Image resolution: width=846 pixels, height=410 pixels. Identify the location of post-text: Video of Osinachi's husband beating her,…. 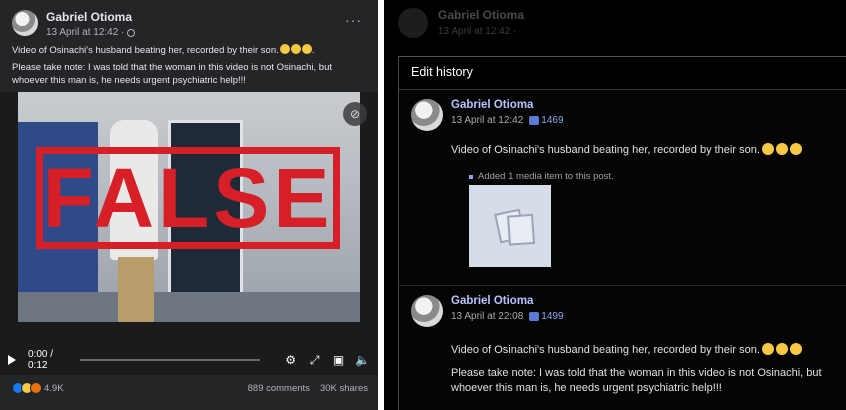
(189, 67).